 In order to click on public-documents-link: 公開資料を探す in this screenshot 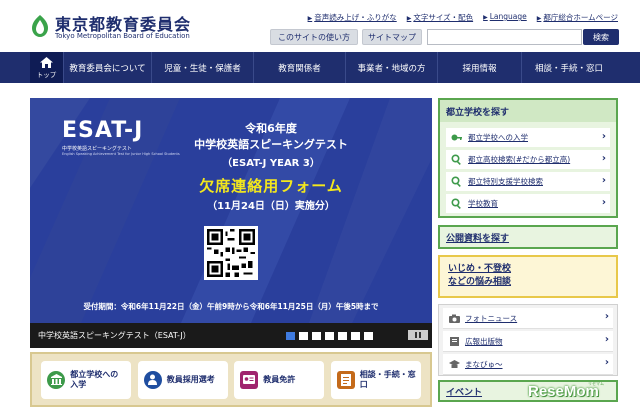, I will do `click(528, 237)`.